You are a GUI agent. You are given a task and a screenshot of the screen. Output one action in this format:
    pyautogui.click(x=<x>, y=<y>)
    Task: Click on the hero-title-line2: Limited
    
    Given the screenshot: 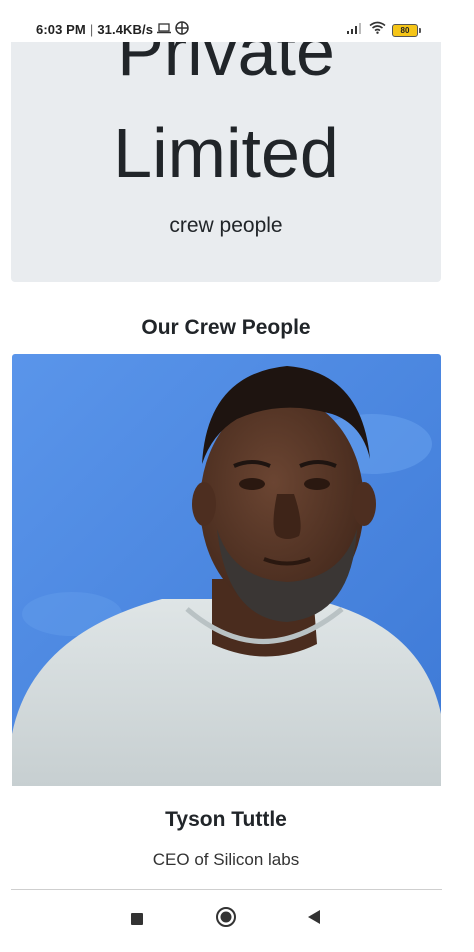 What is the action you would take?
    pyautogui.click(x=226, y=153)
    